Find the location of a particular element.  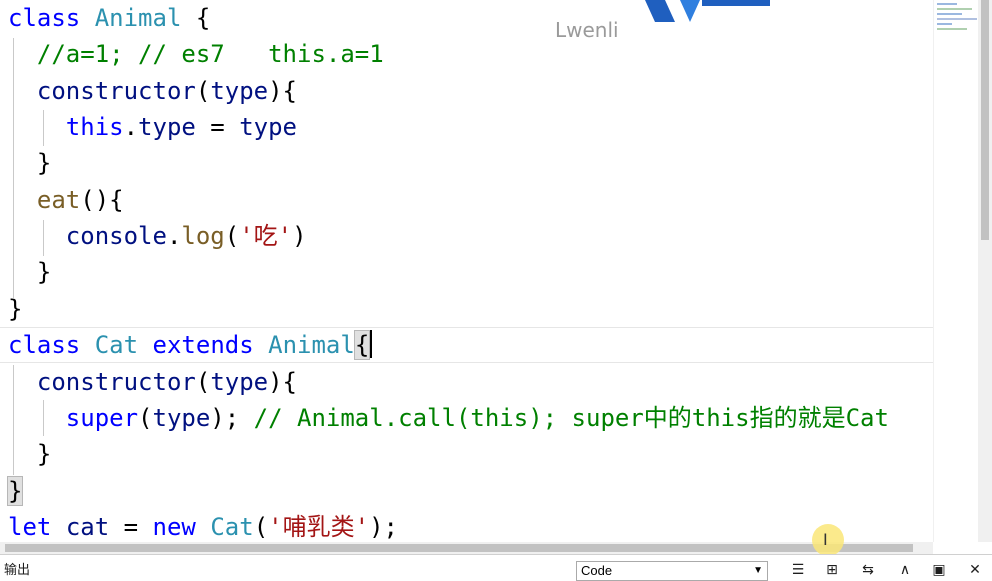

code-line: //a=1; // es7 this.a=1 is located at coordinates (196, 54).